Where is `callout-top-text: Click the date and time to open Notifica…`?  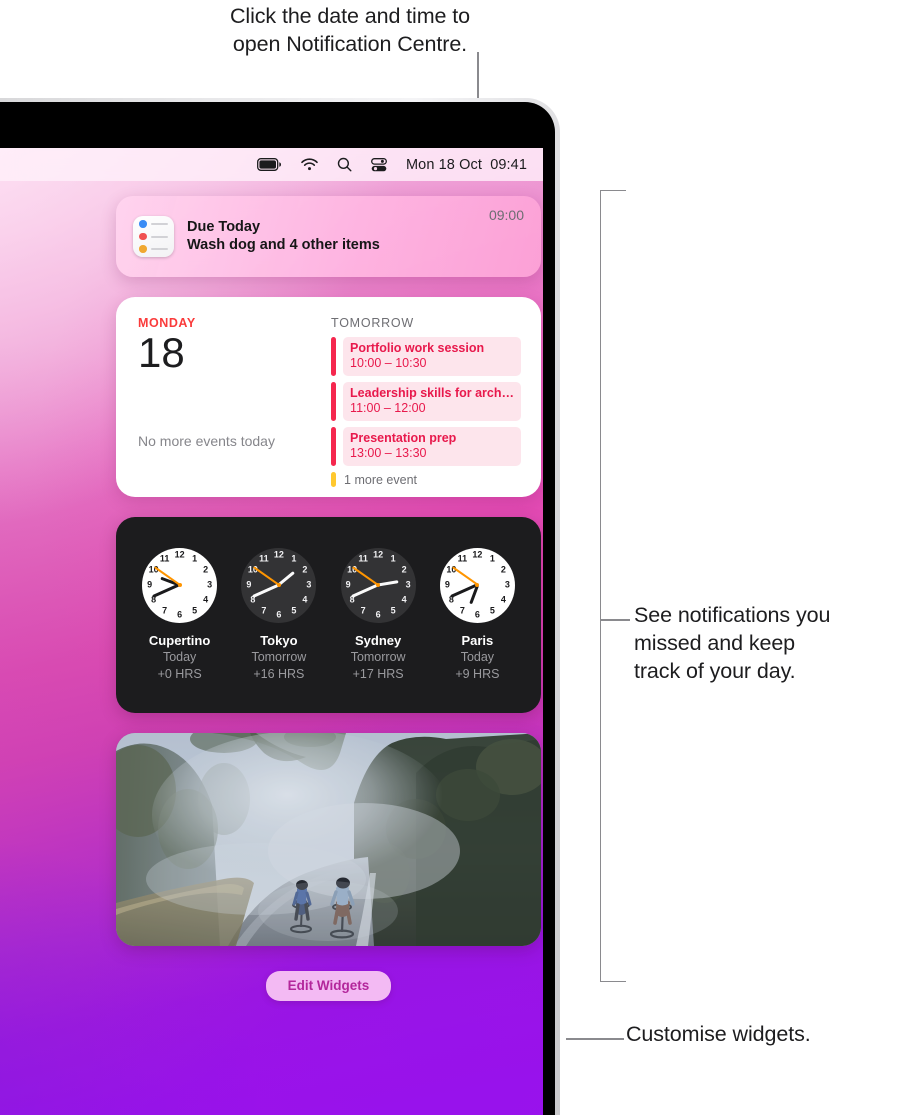
callout-top-text: Click the date and time to open Notifica… is located at coordinates (350, 30).